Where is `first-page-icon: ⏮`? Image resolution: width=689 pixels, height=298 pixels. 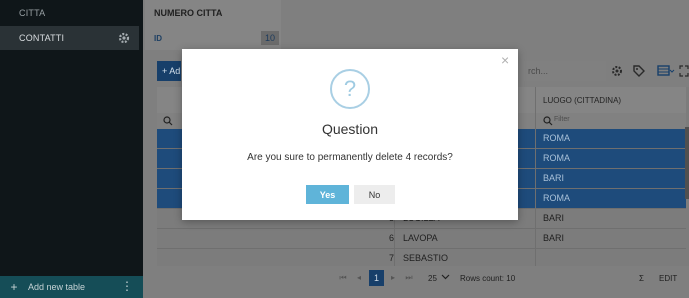 first-page-icon: ⏮ is located at coordinates (343, 277).